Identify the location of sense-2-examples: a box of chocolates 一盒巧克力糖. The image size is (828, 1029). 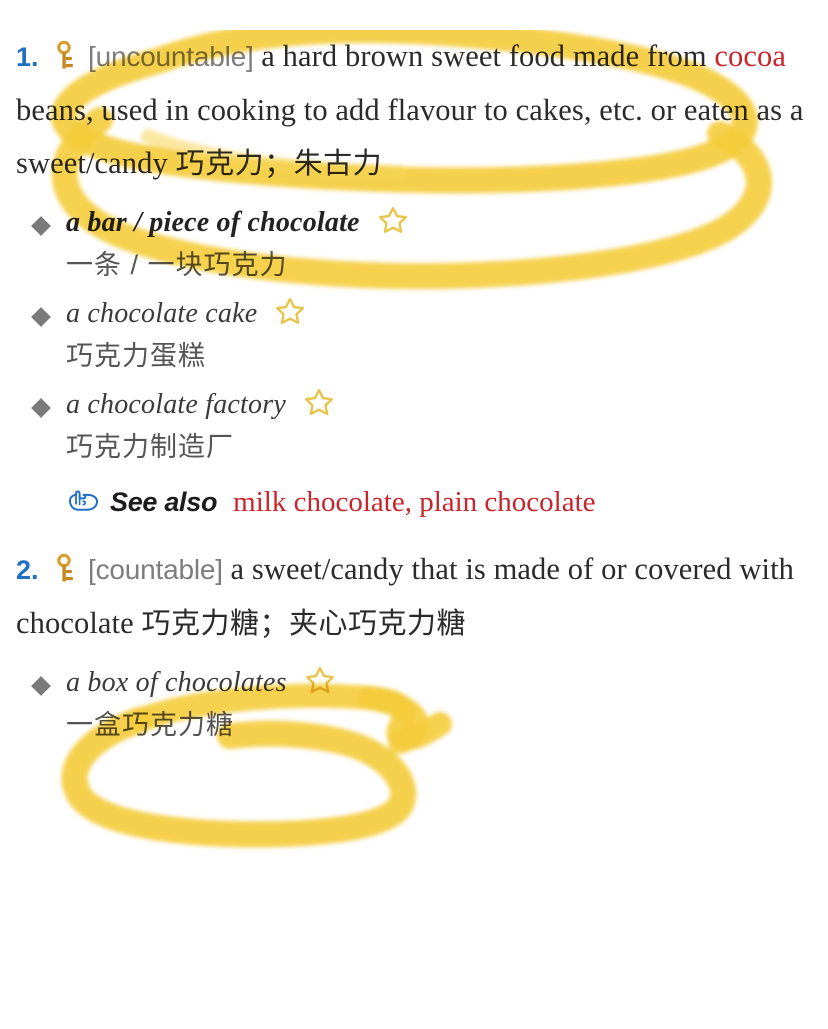
(422, 703).